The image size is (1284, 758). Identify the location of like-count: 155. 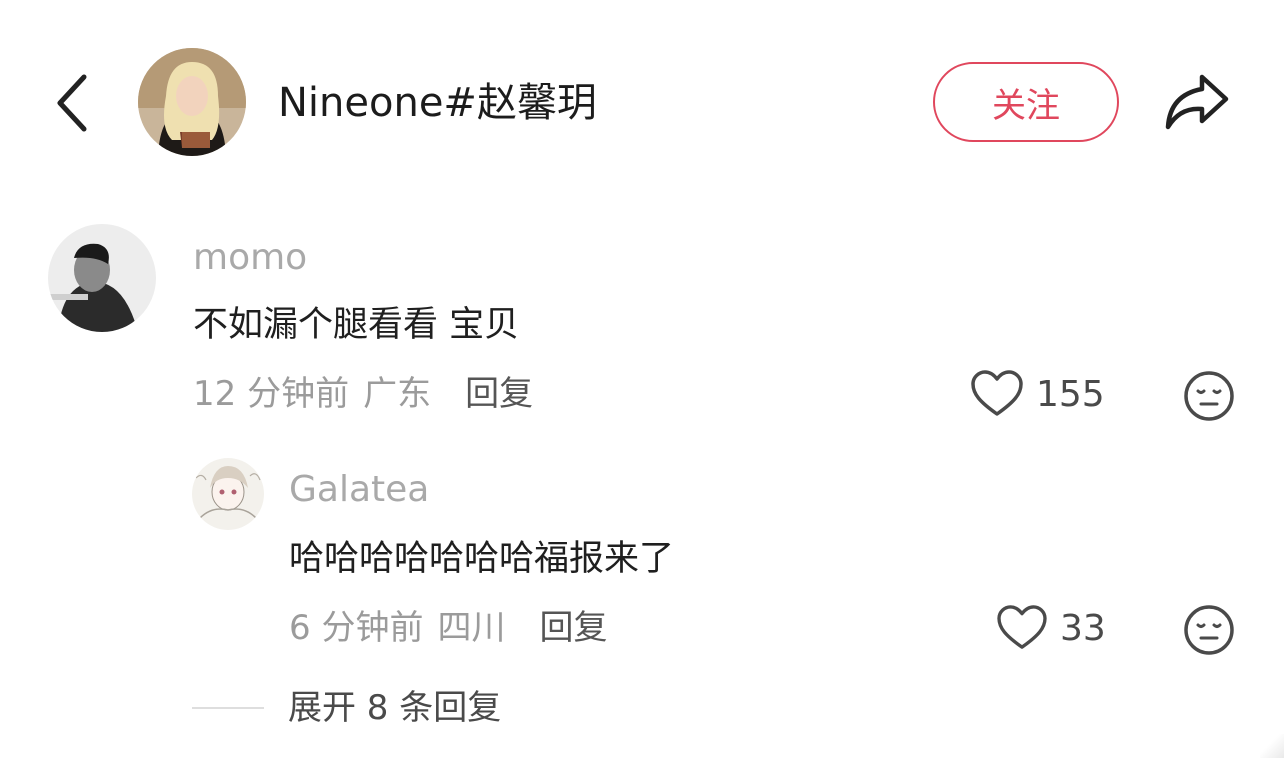
(1070, 394).